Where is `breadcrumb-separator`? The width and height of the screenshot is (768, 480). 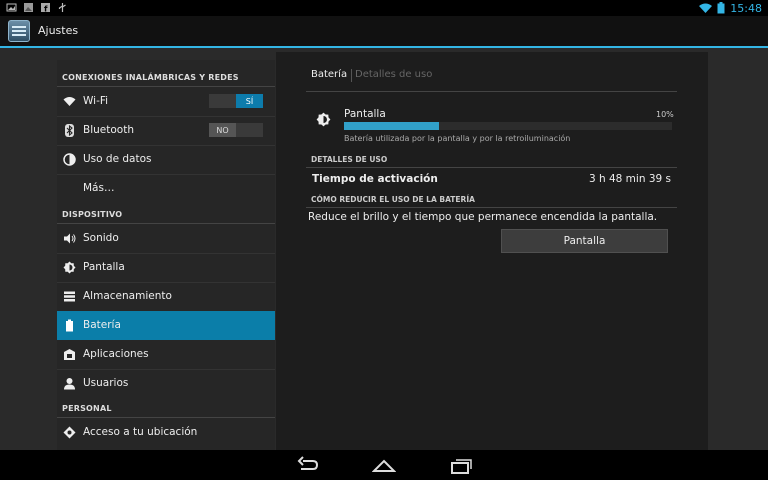
breadcrumb-separator is located at coordinates (351, 75).